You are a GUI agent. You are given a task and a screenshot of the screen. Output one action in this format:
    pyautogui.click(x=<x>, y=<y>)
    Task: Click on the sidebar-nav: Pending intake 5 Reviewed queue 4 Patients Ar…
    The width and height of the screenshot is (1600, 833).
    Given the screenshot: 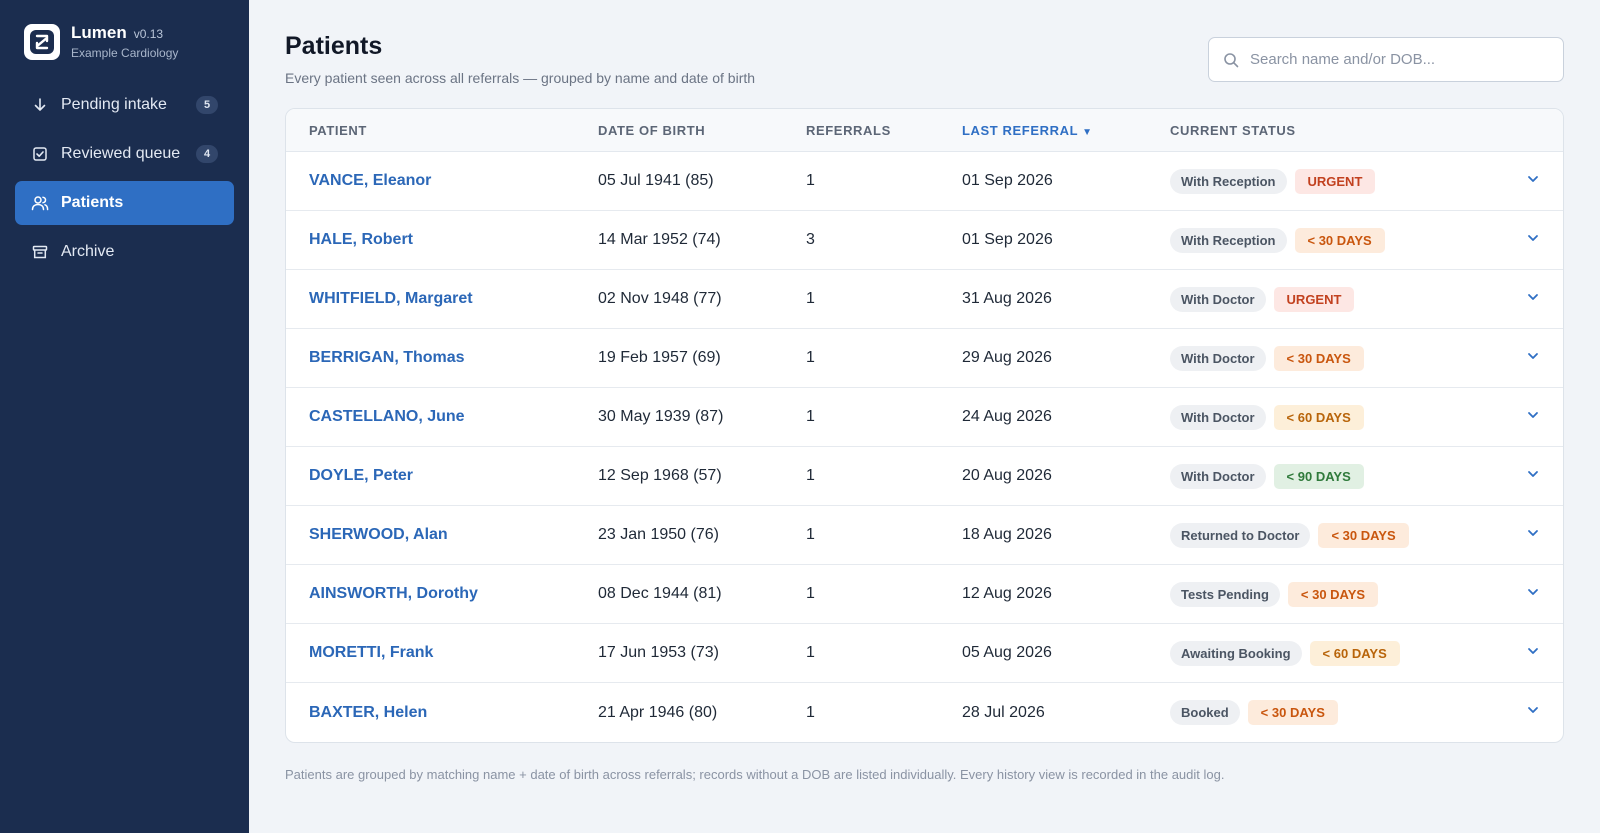 What is the action you would take?
    pyautogui.click(x=124, y=178)
    